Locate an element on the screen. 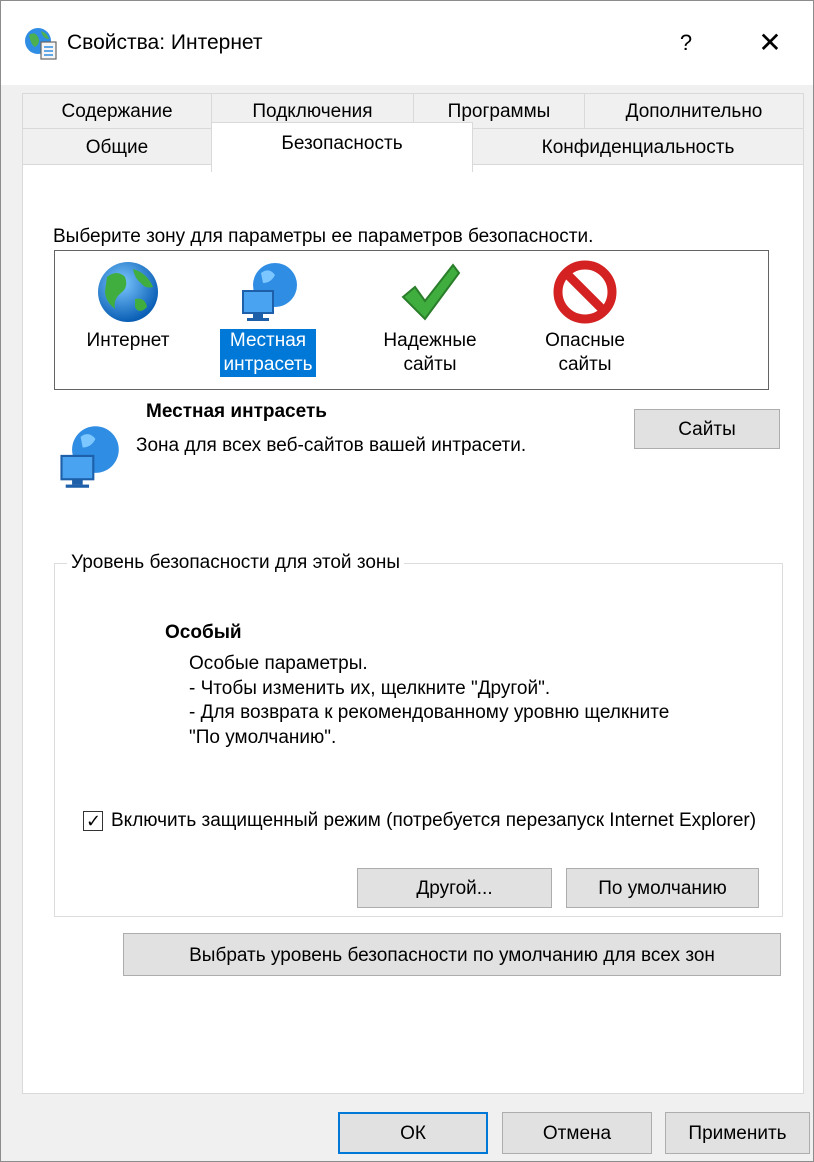  title-bar: Свойства: Интернет ? ✕ is located at coordinates (407, 43).